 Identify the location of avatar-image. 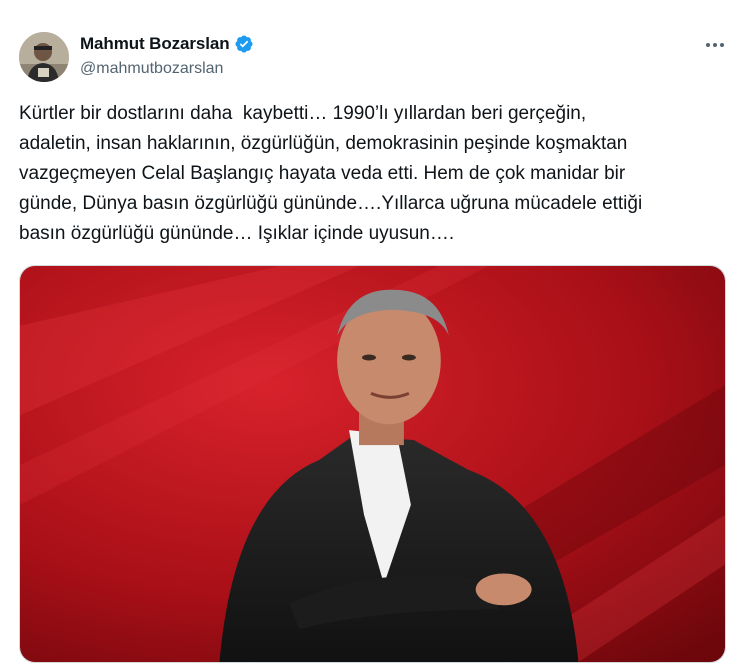
(44, 57).